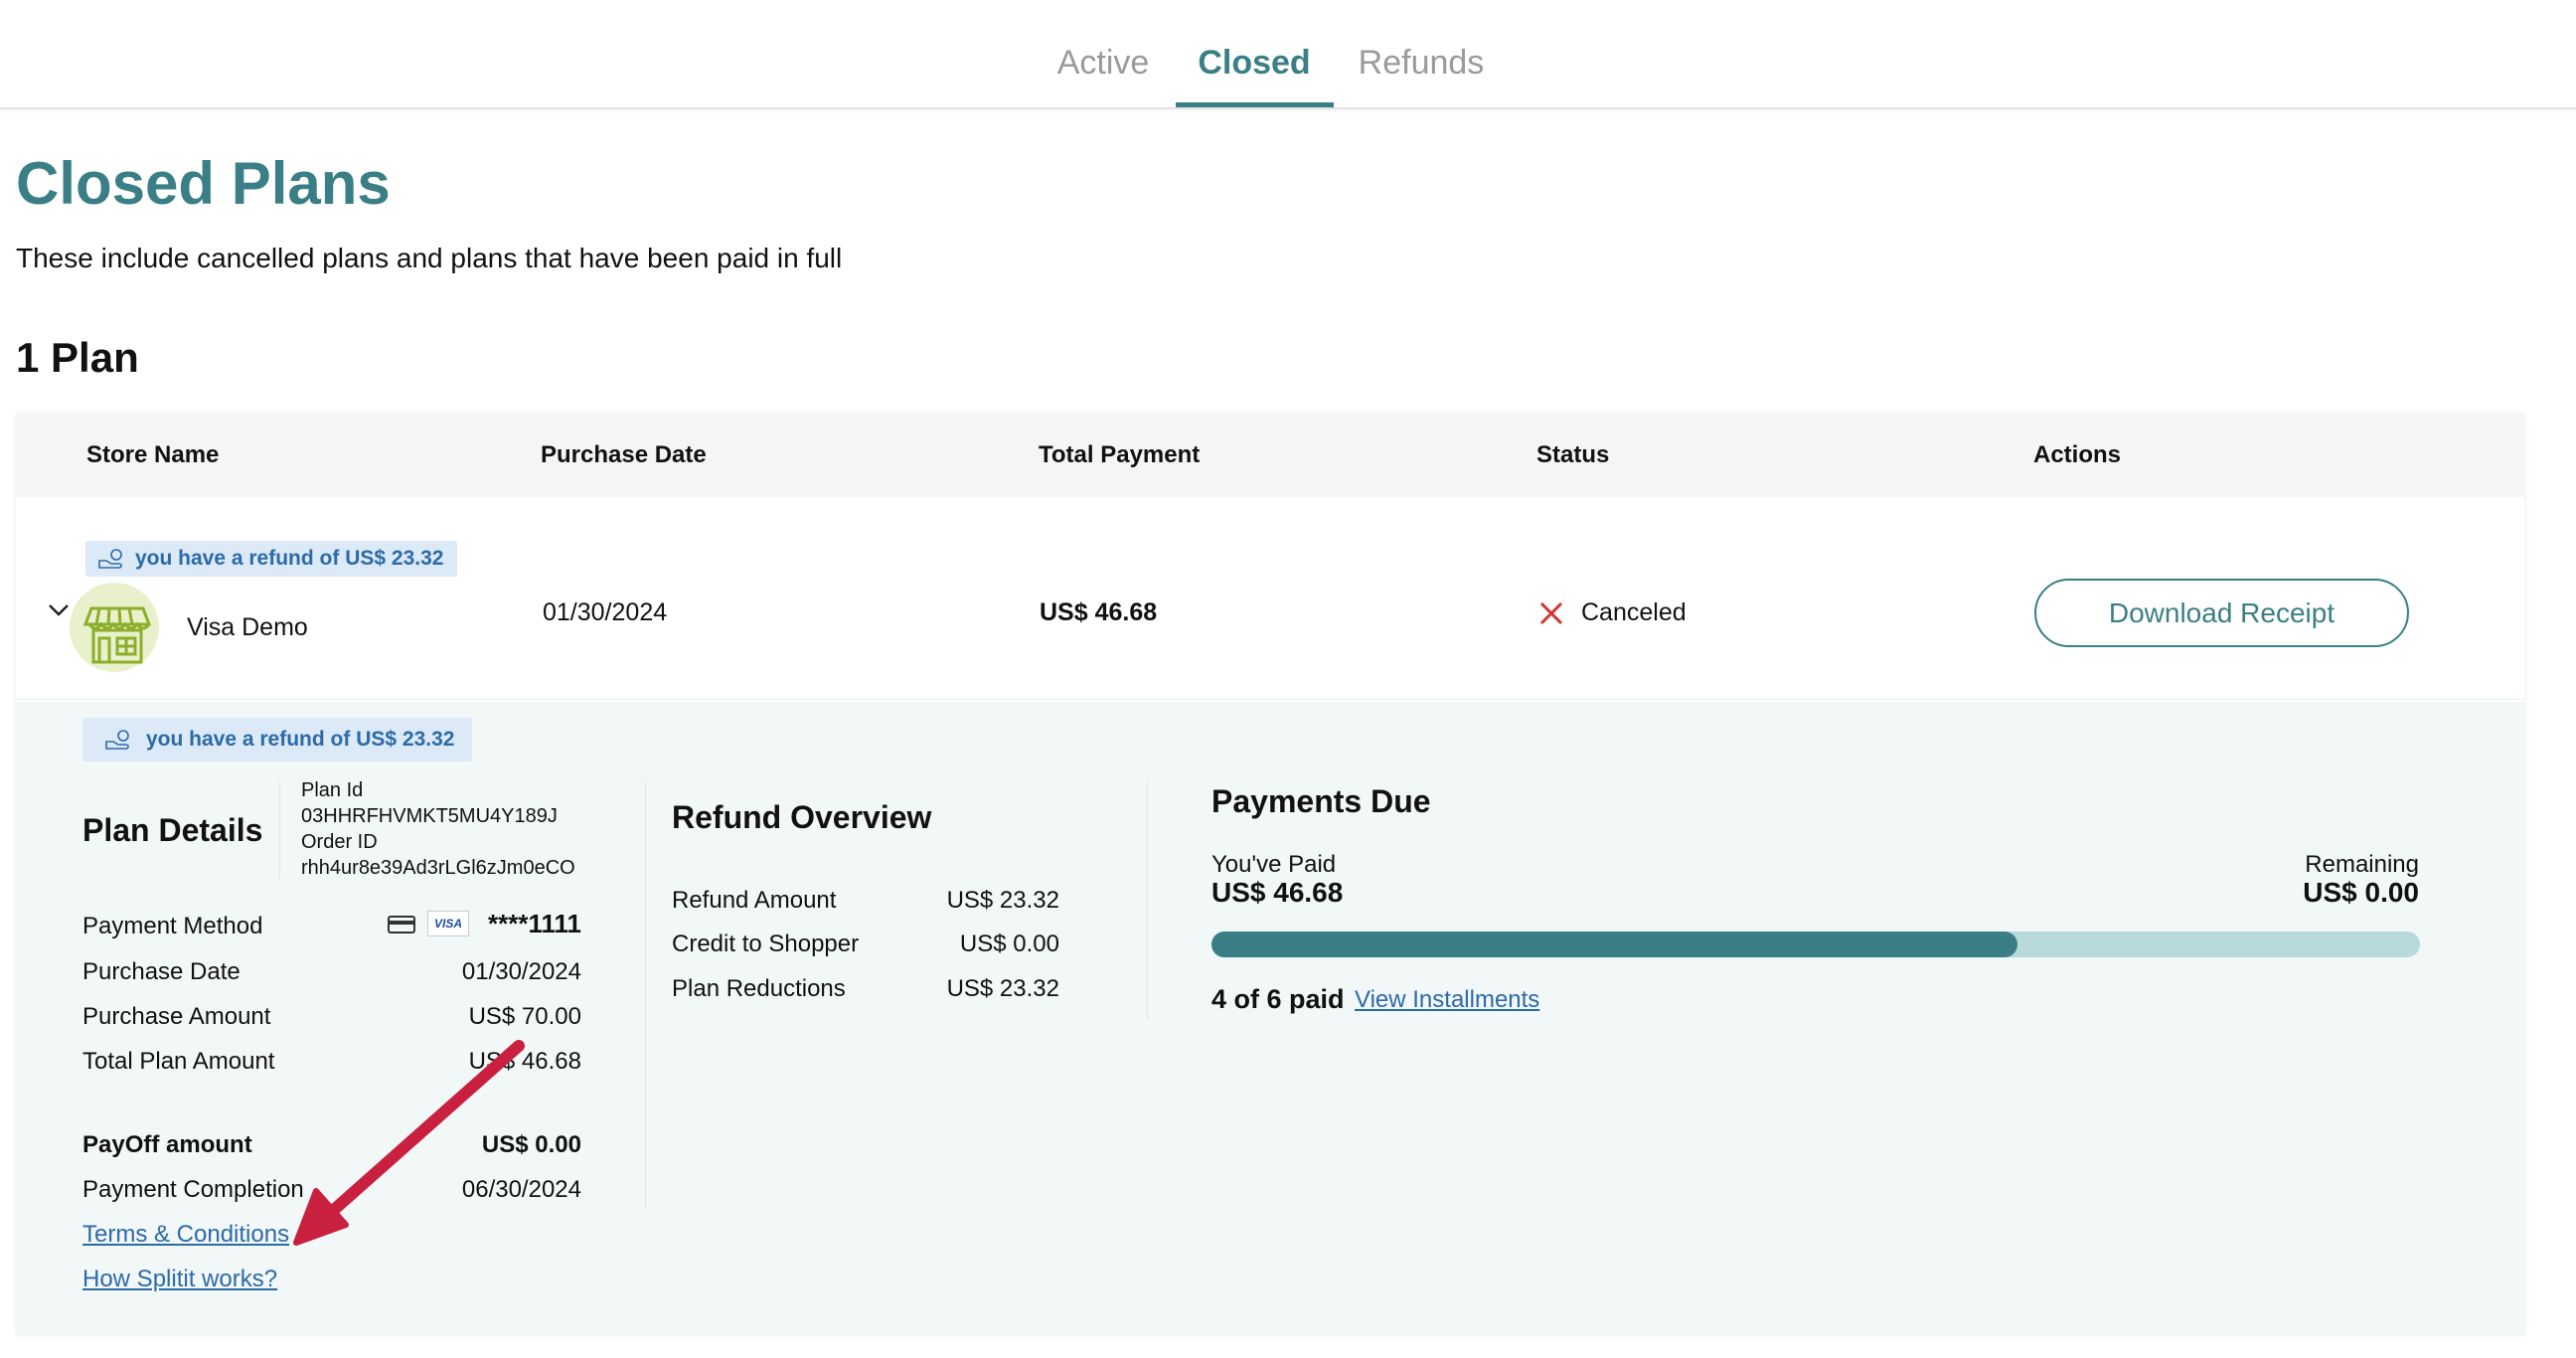  What do you see at coordinates (448, 923) in the screenshot?
I see `visa-logo-icon: VISA` at bounding box center [448, 923].